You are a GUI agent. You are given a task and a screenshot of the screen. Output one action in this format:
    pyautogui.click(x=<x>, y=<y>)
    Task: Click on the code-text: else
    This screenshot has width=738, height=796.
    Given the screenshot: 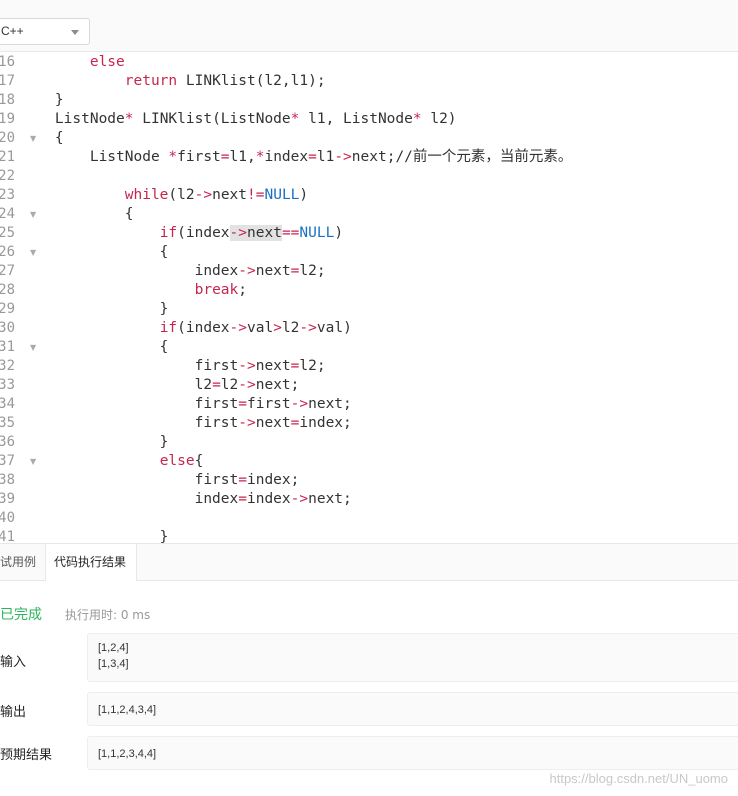 What is the action you would take?
    pyautogui.click(x=107, y=62)
    